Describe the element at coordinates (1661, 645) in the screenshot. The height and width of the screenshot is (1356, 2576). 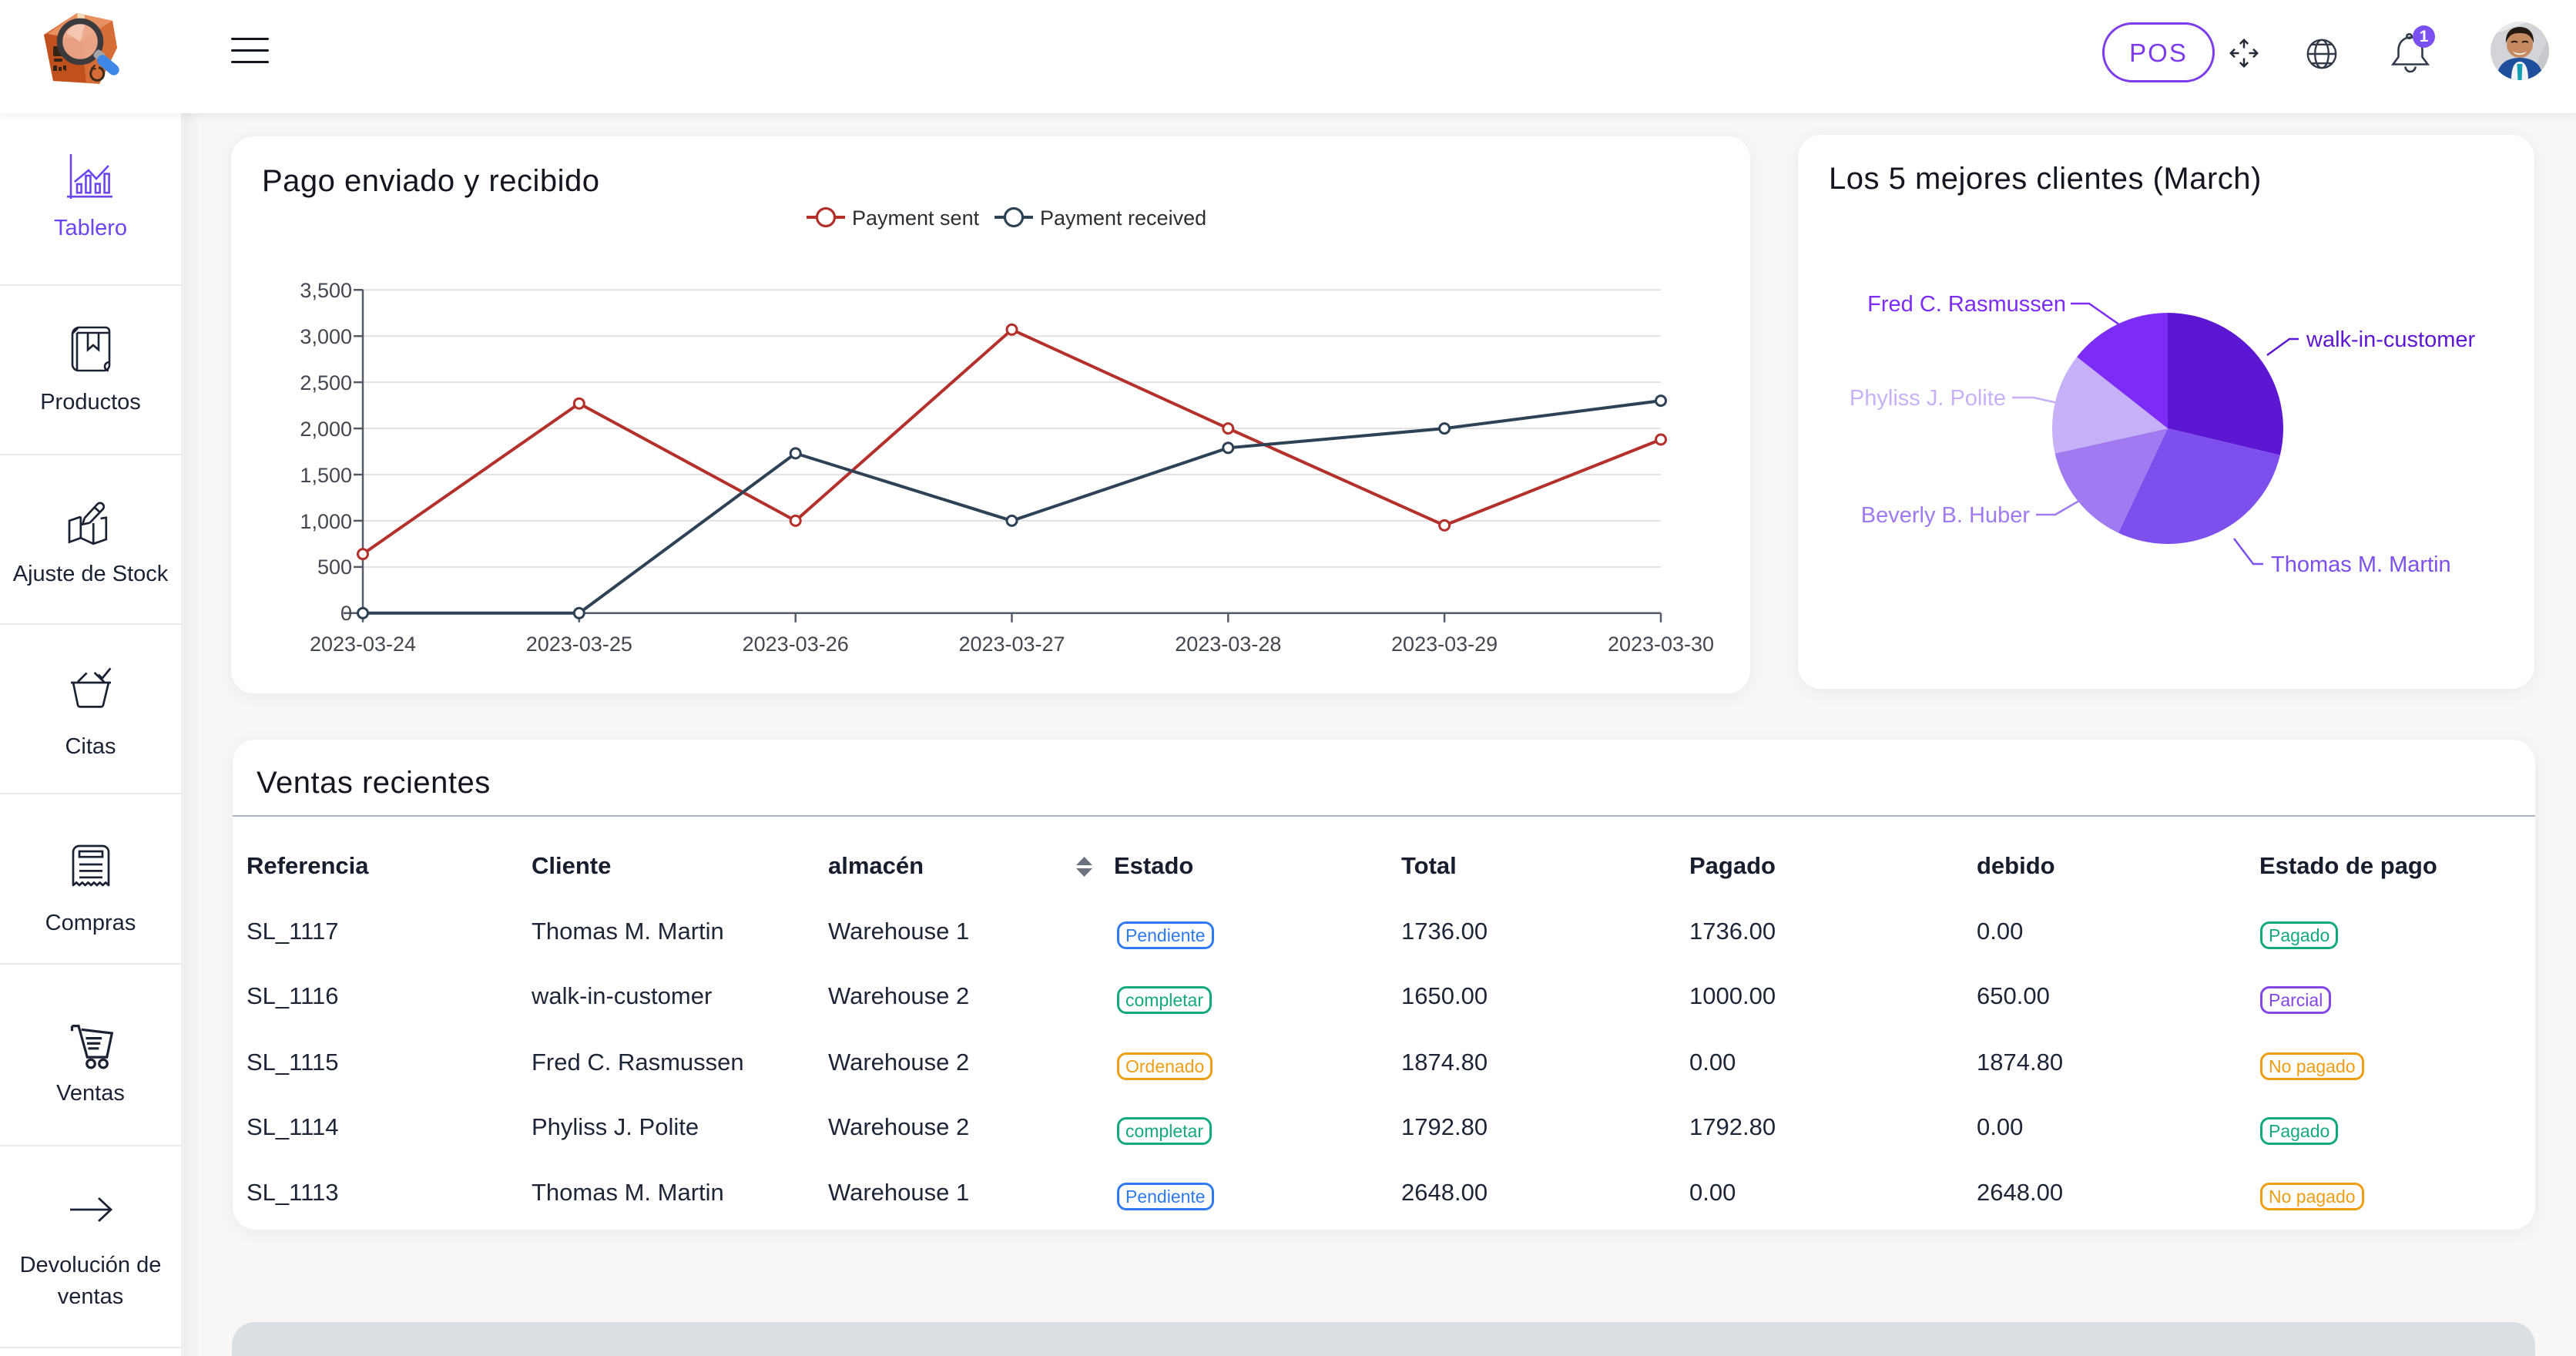
I see `svg-text: 2023-03-30` at that location.